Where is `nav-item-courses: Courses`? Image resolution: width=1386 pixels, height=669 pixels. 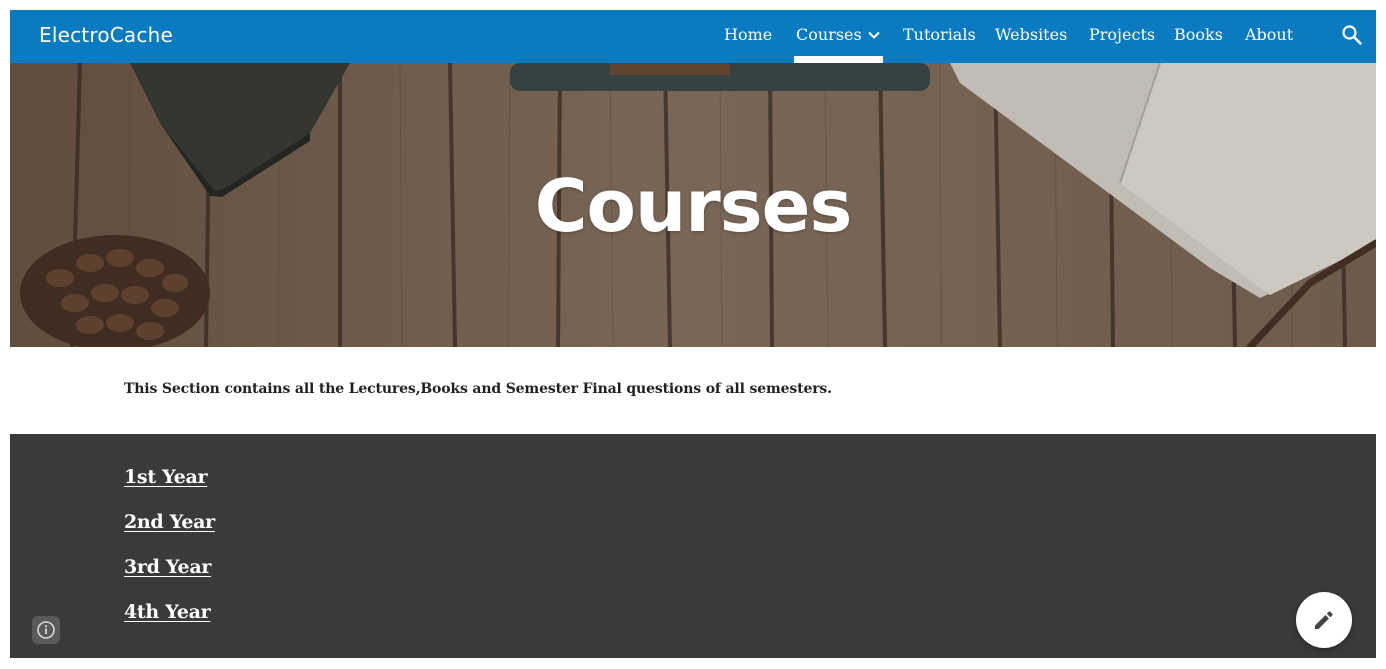
nav-item-courses: Courses is located at coordinates (838, 36).